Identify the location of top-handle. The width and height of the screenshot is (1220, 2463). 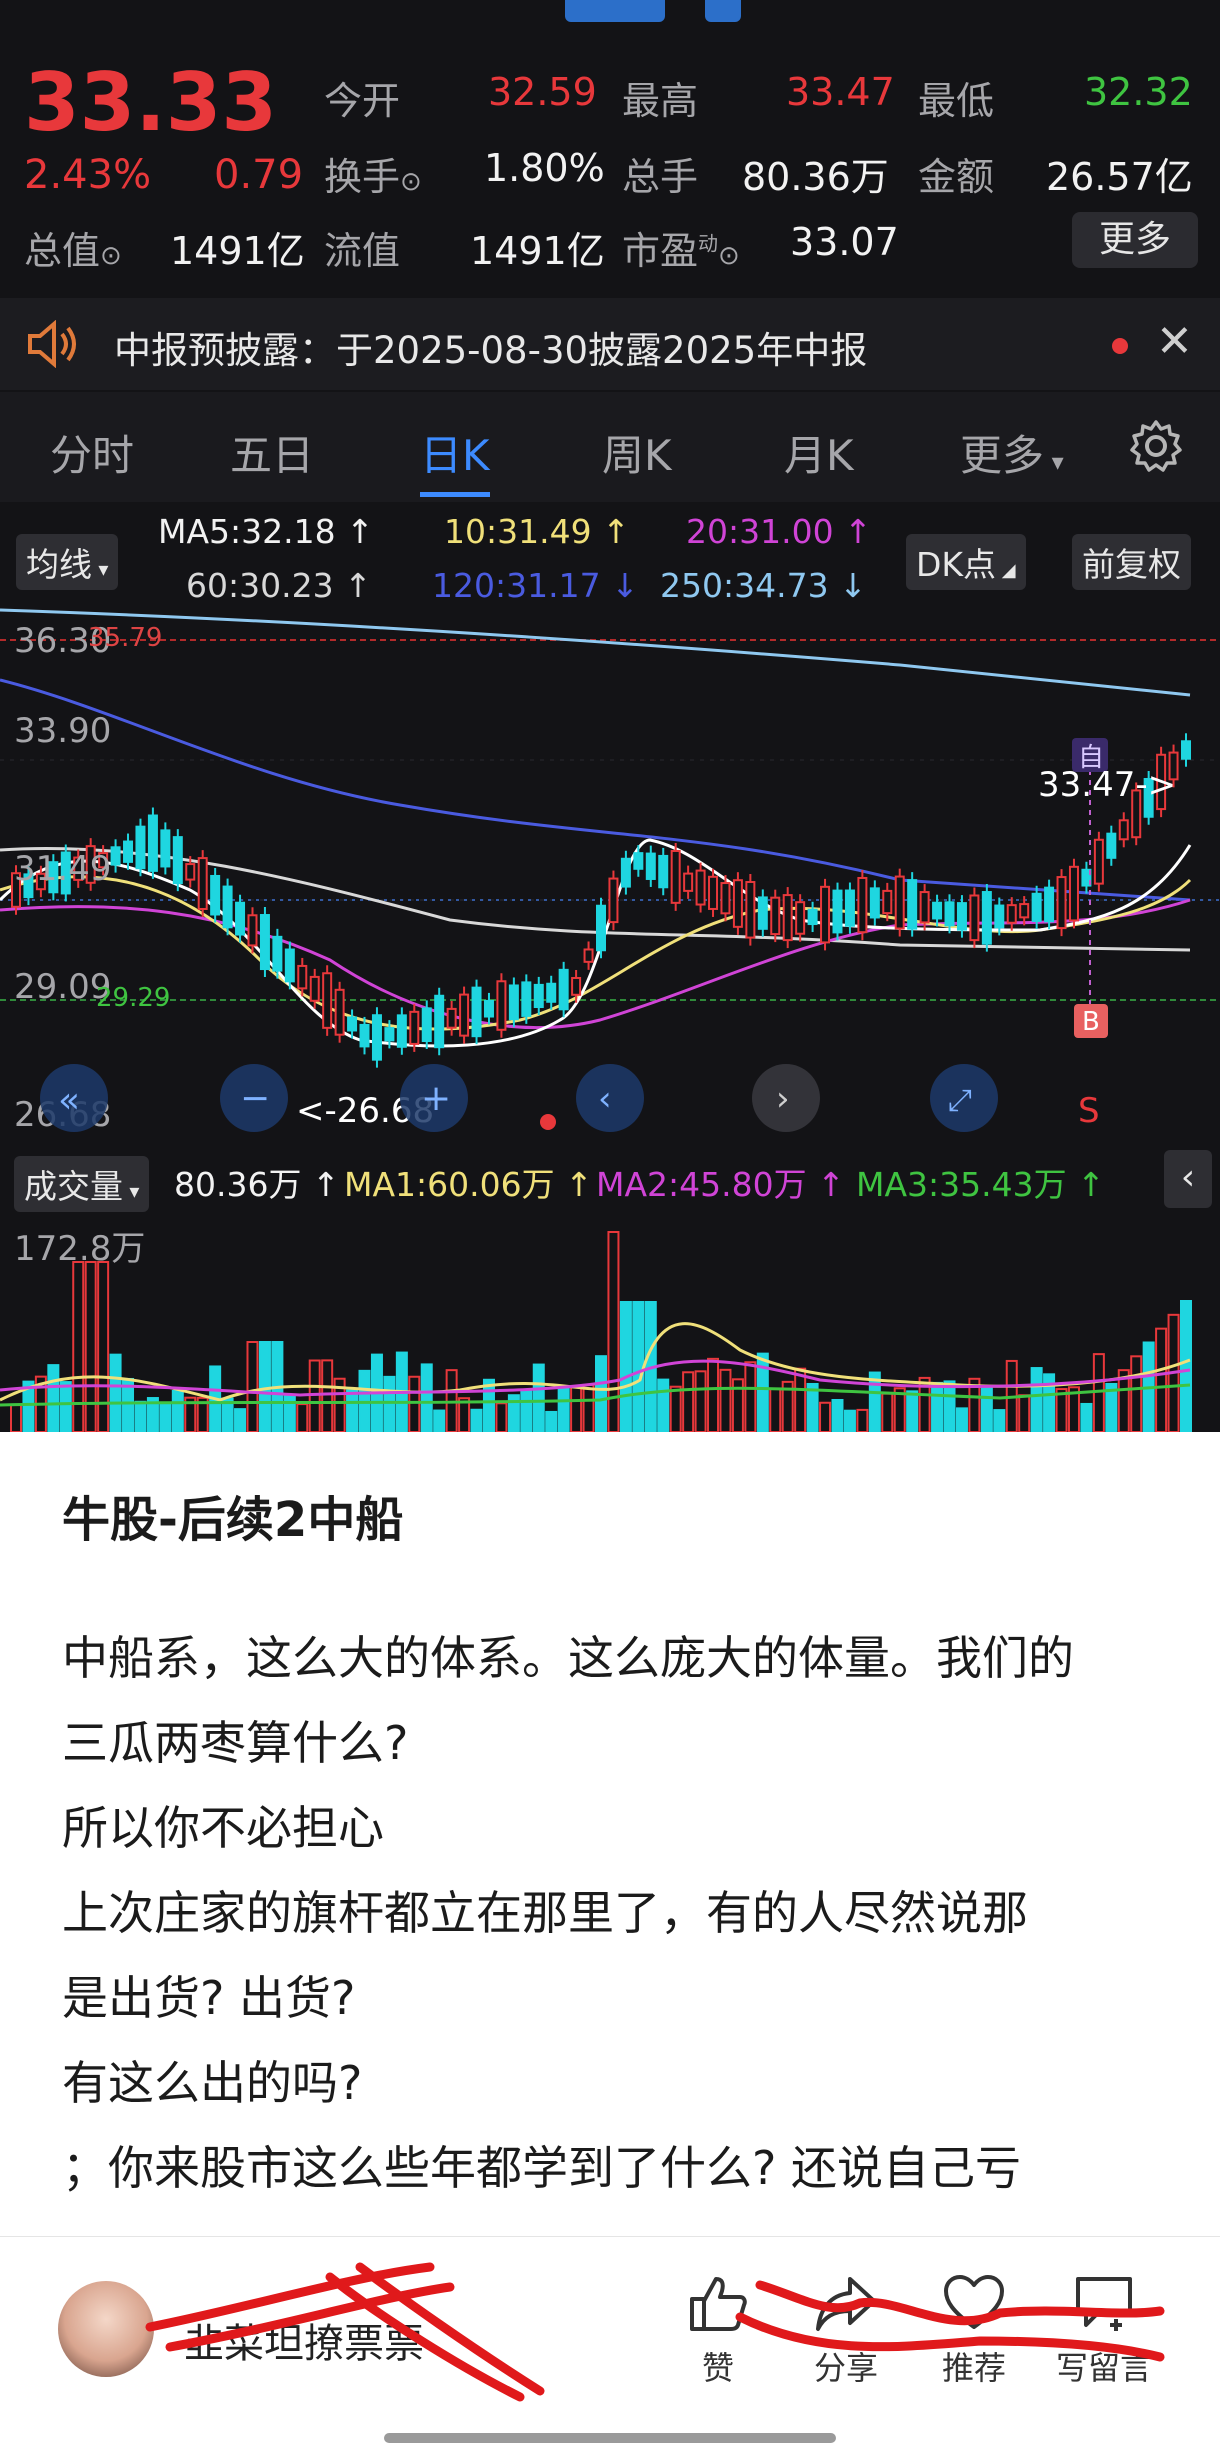
(615, 11).